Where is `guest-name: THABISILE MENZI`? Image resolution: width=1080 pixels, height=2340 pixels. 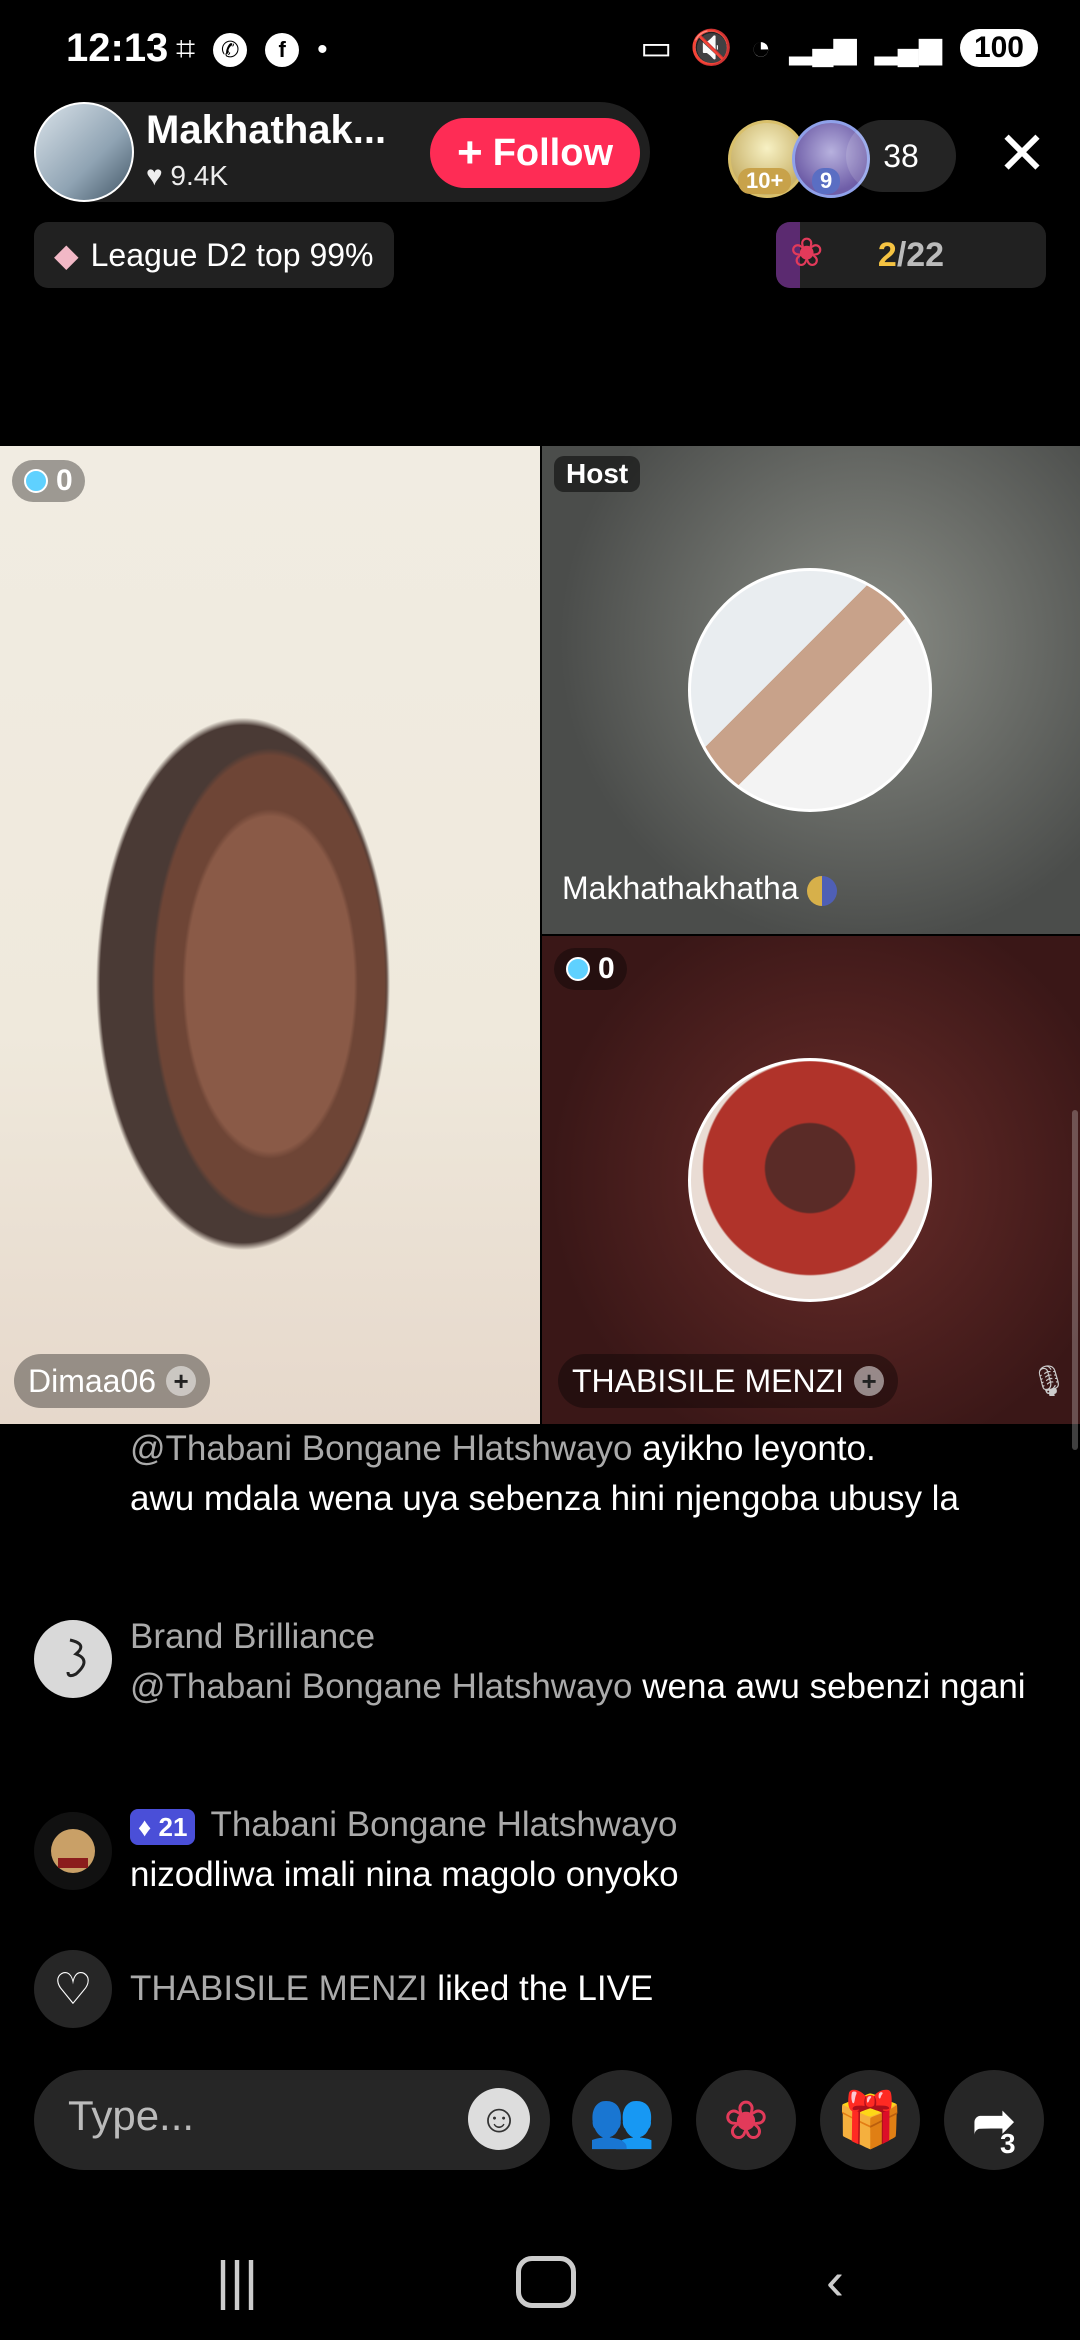
guest-name: THABISILE MENZI is located at coordinates (708, 1380).